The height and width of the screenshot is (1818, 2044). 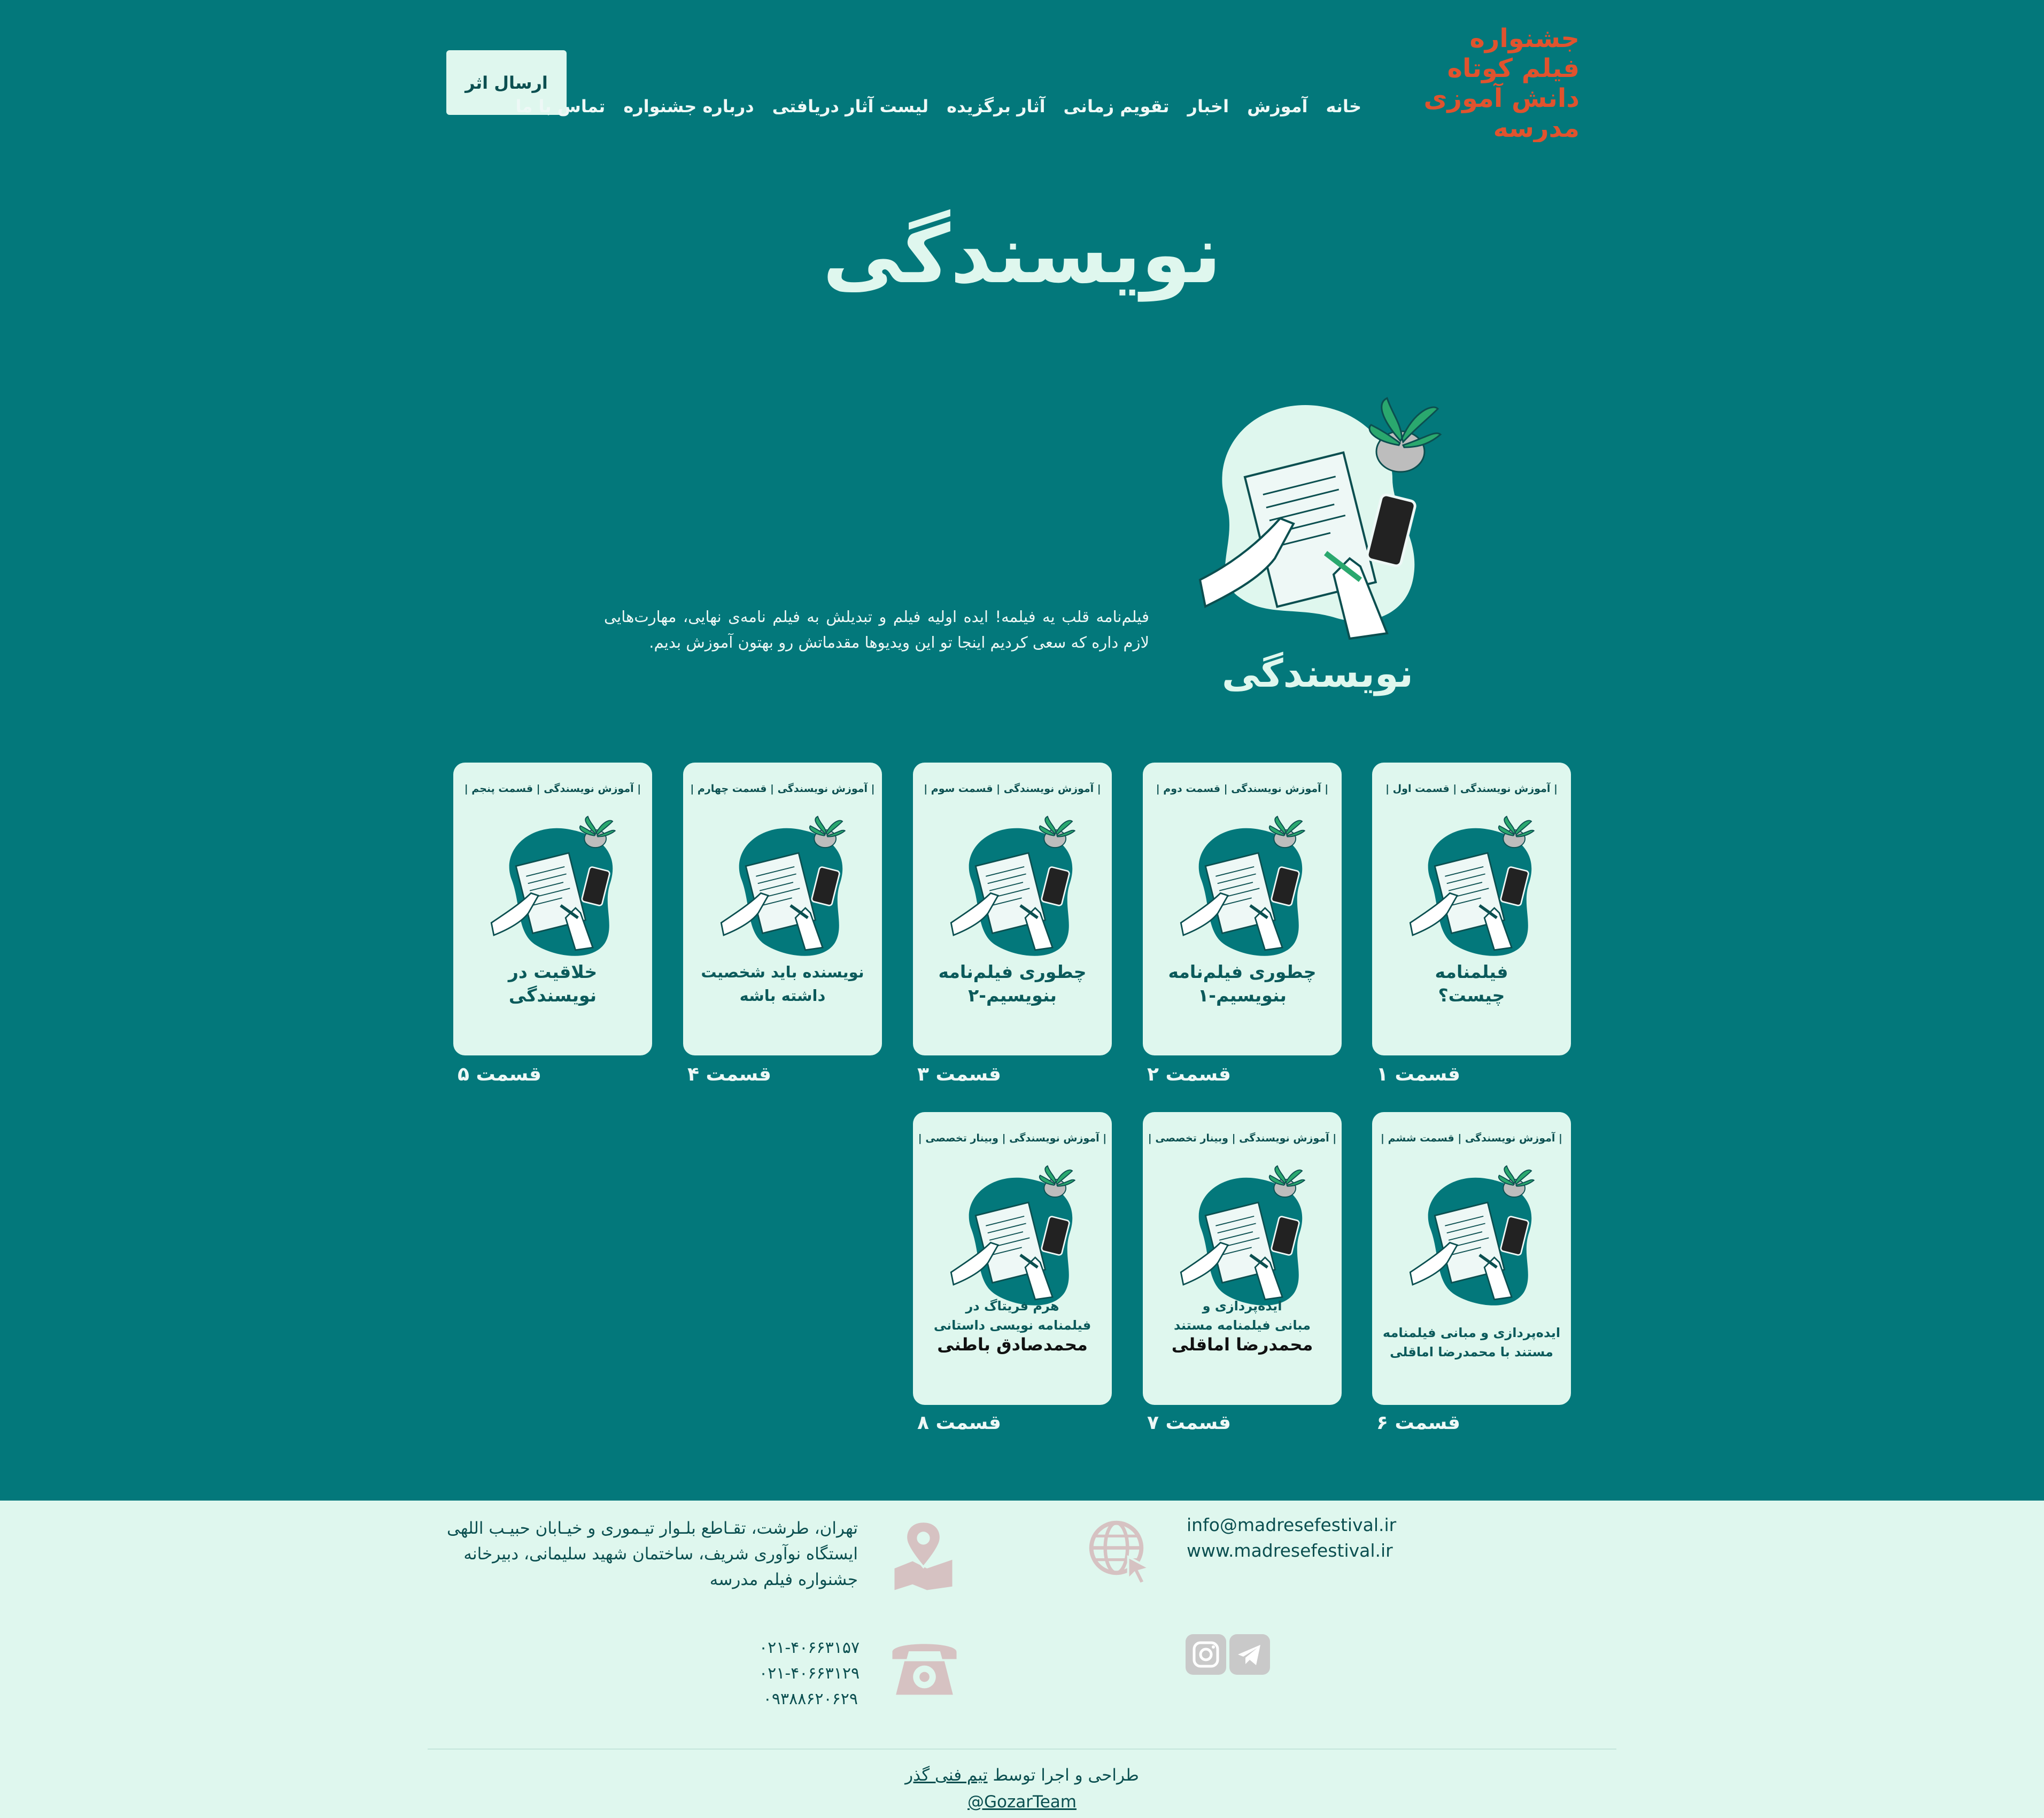 What do you see at coordinates (946, 1776) in the screenshot?
I see `credit-team-link: تیم فنی گذر` at bounding box center [946, 1776].